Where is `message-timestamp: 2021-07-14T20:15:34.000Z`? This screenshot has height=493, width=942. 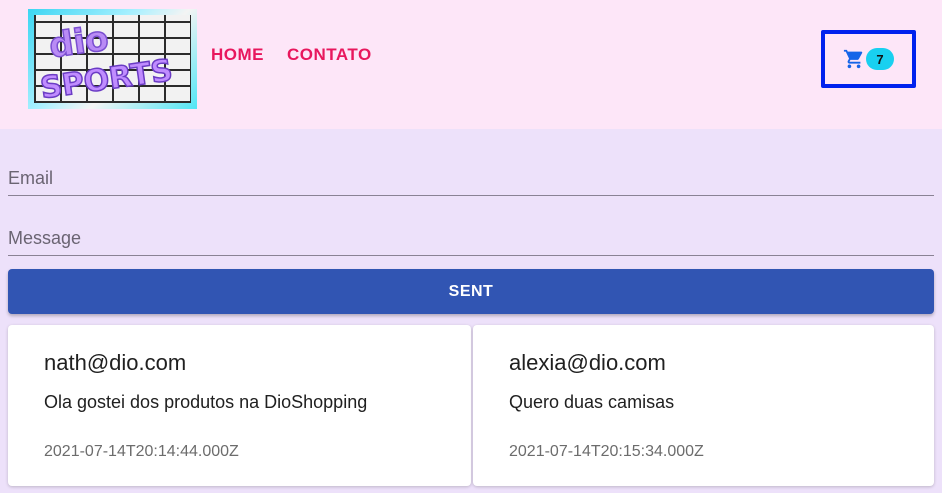 message-timestamp: 2021-07-14T20:15:34.000Z is located at coordinates (606, 451).